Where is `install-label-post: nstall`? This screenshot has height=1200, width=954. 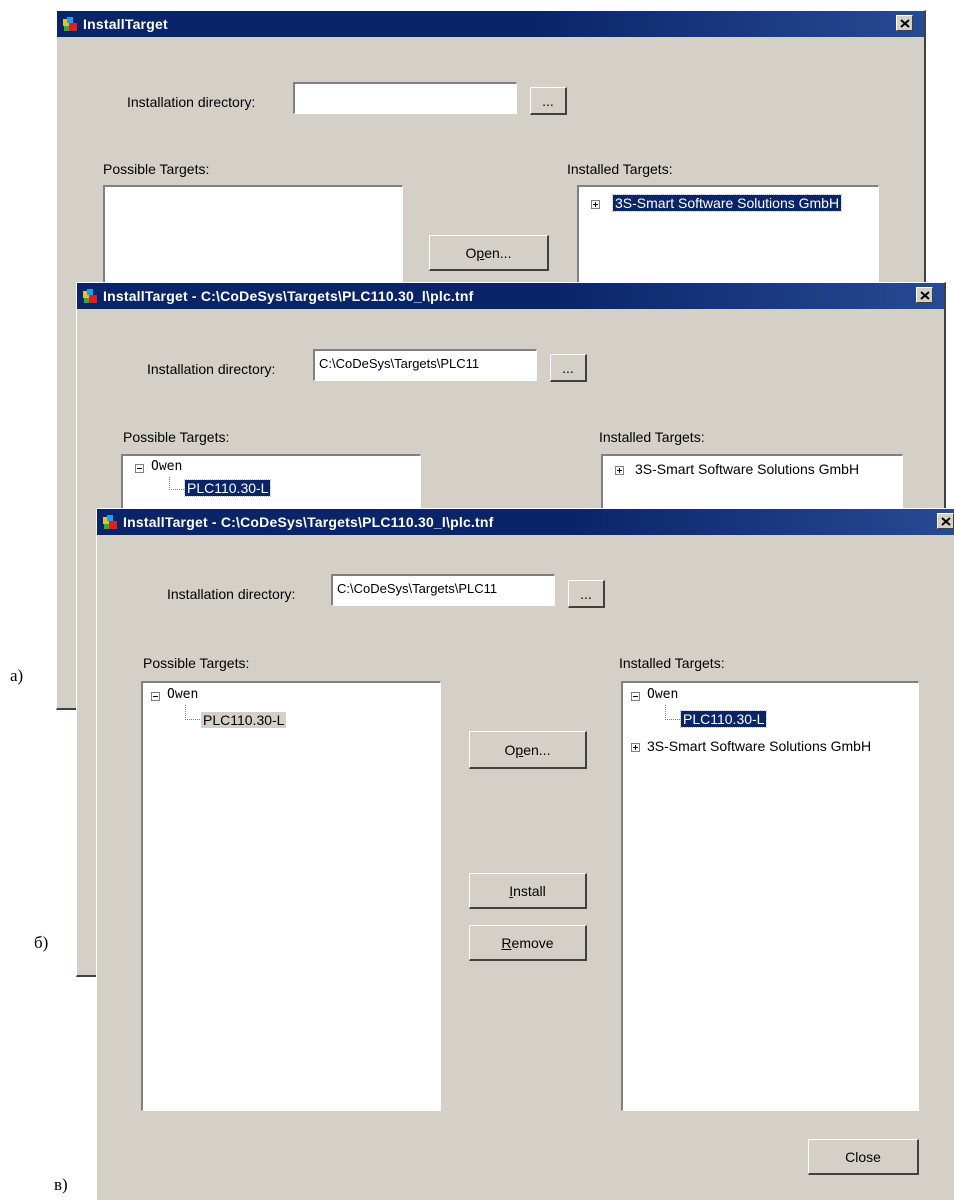 install-label-post: nstall is located at coordinates (529, 890).